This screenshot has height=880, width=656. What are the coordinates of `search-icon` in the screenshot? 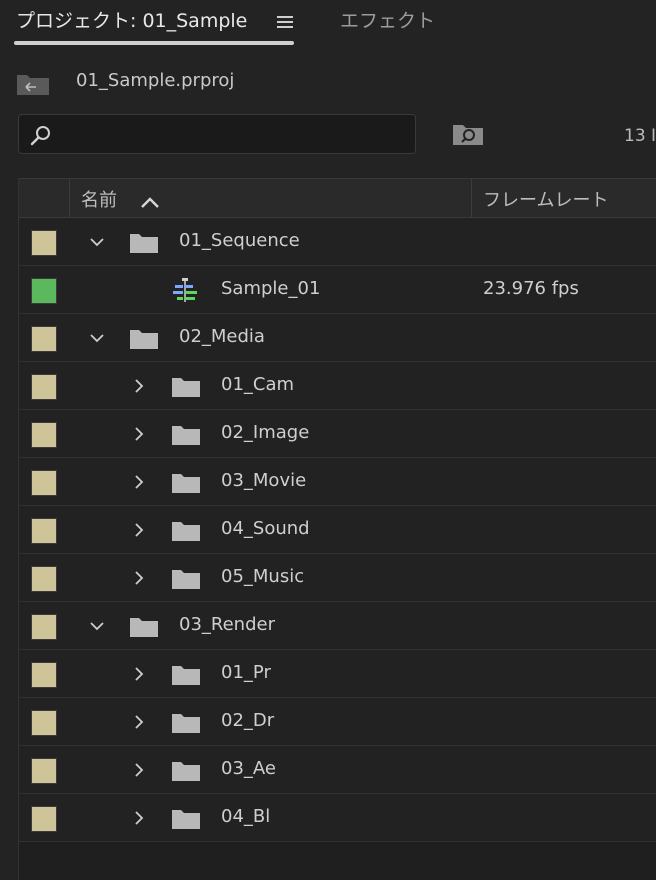 It's located at (40, 136).